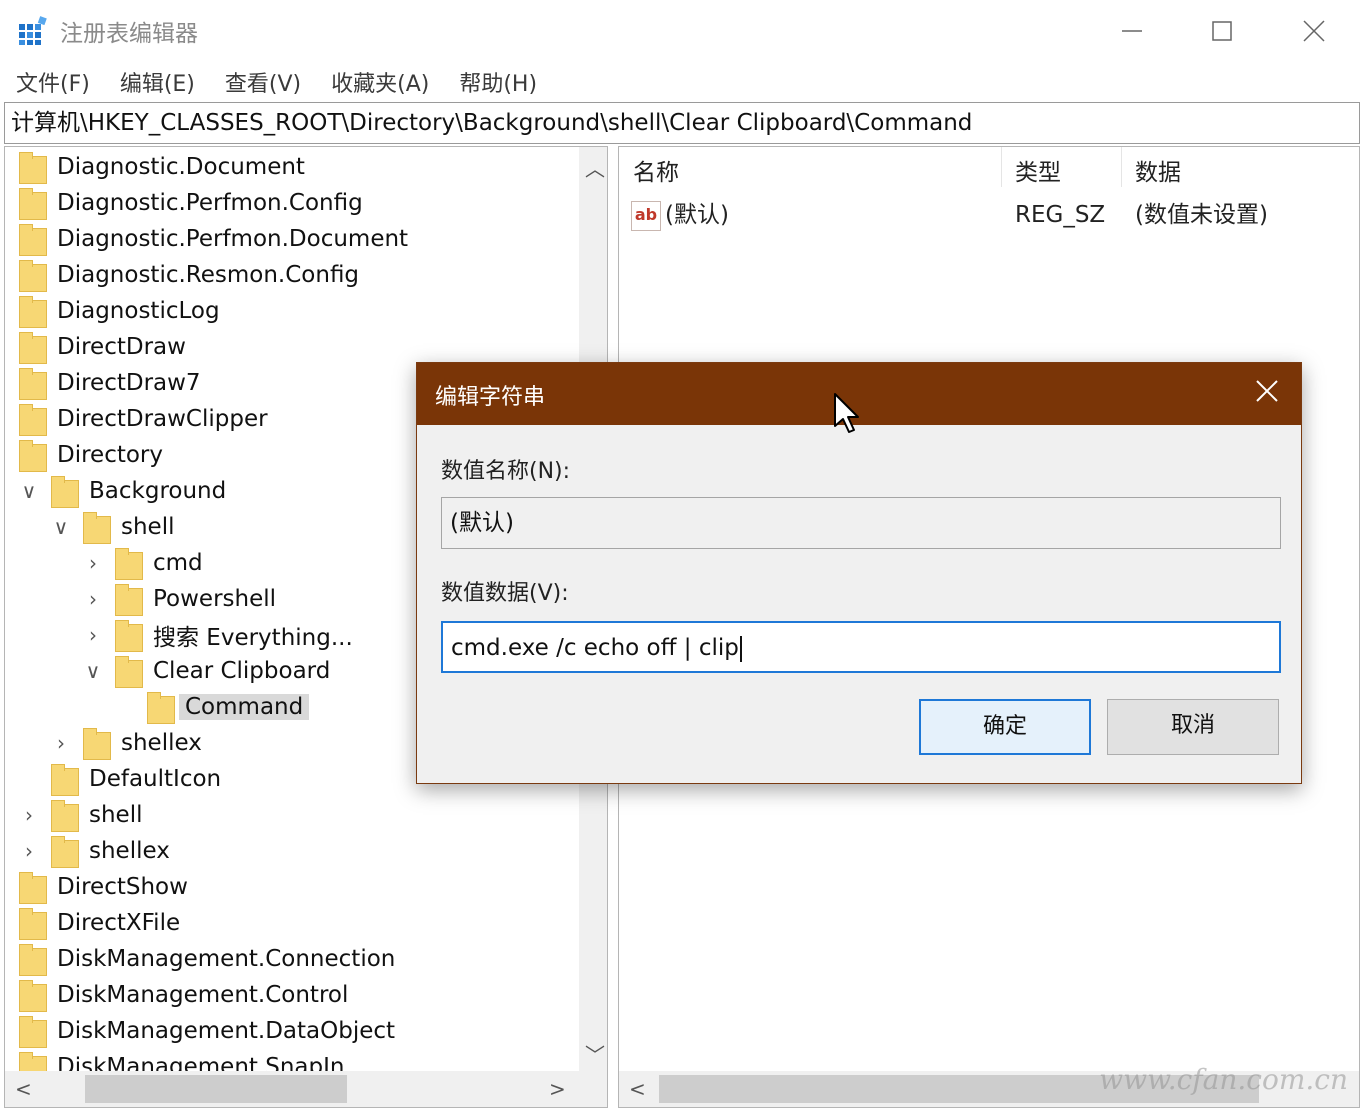 The height and width of the screenshot is (1110, 1362). I want to click on ok-button: 确定, so click(1005, 727).